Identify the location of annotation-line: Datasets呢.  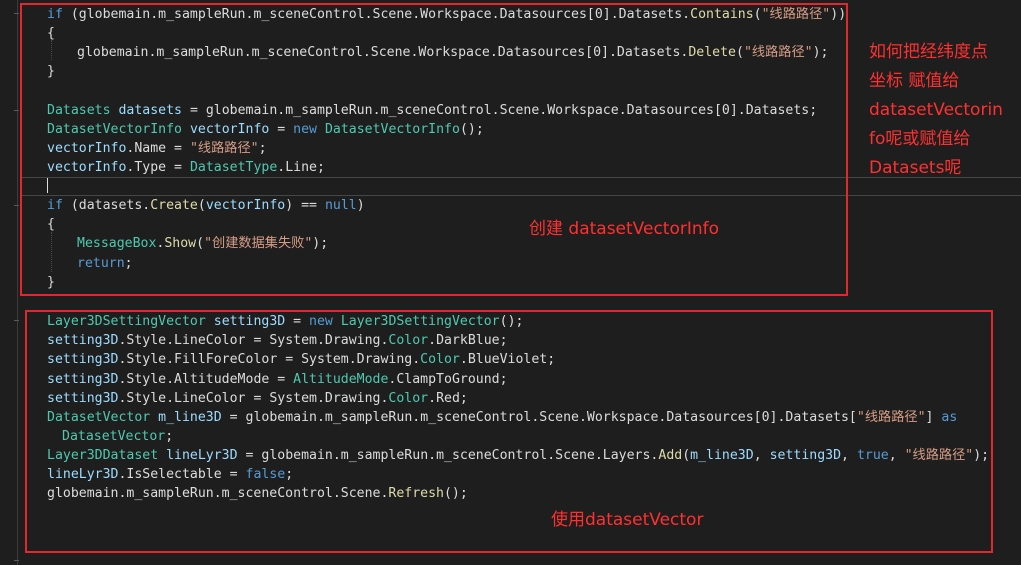
(915, 168).